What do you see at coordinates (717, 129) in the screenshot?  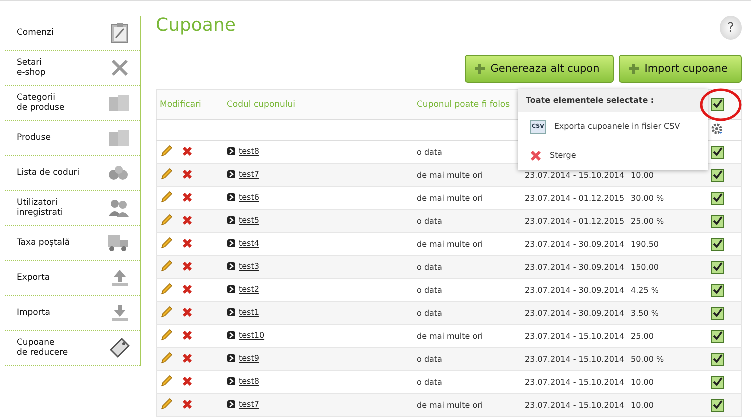 I see `gear-icon` at bounding box center [717, 129].